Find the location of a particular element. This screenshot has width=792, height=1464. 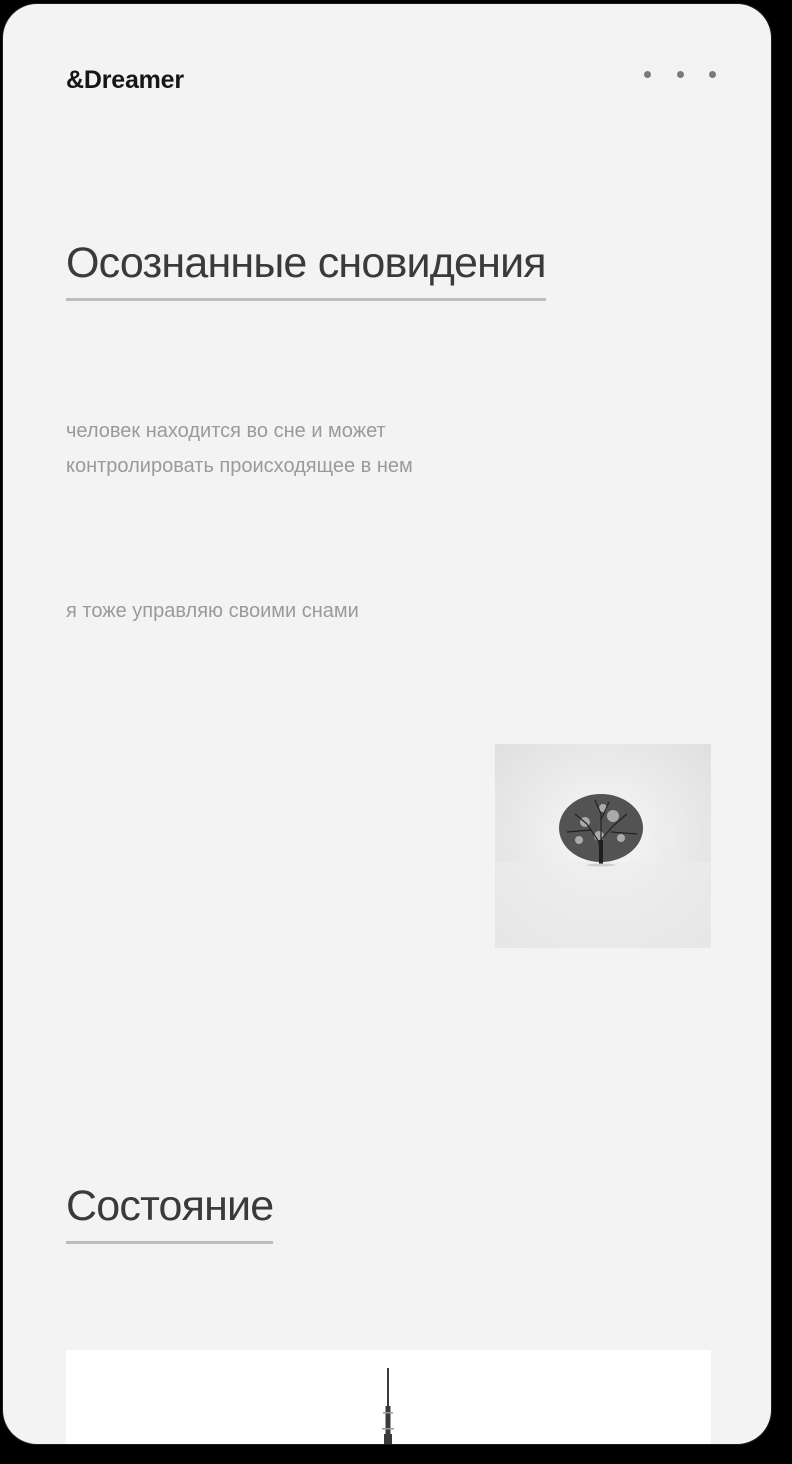

section-title-lucid-dreams: Осознанные сновидения is located at coordinates (306, 271).